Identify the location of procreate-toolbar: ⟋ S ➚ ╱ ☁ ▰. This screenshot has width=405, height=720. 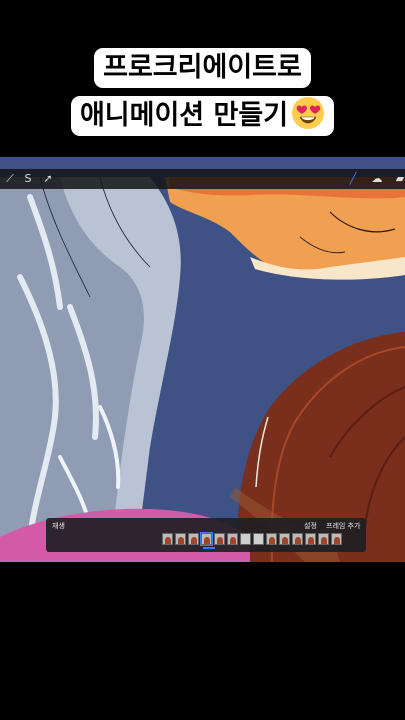
(202, 179).